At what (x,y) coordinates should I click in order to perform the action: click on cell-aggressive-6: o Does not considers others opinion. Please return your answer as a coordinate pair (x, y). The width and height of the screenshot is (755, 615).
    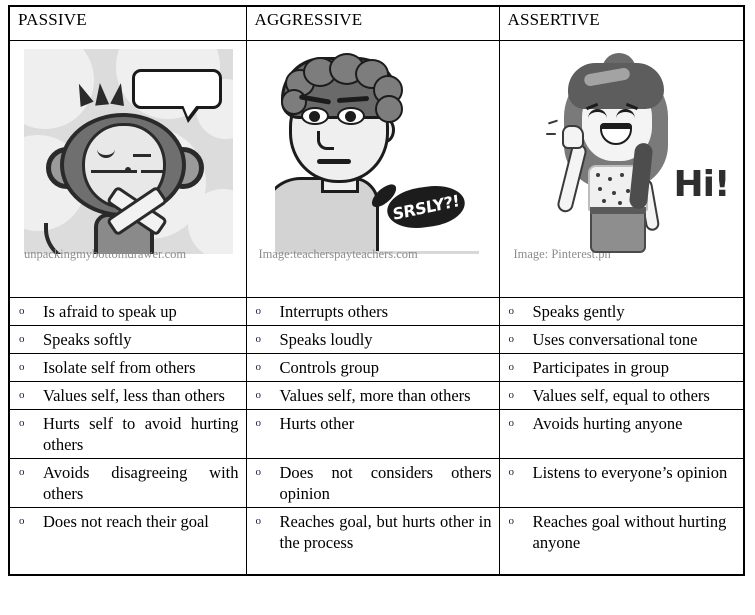
    Looking at the image, I should click on (372, 483).